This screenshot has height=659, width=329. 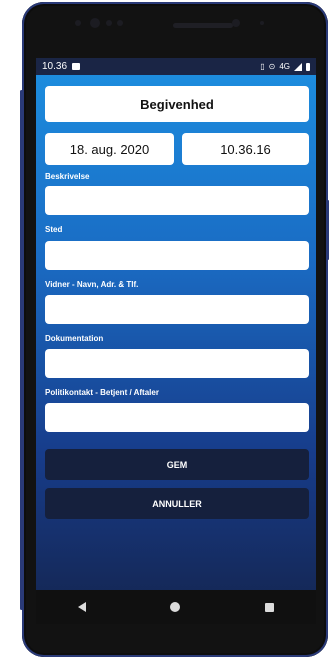 What do you see at coordinates (177, 417) in the screenshot?
I see `police-contact-field` at bounding box center [177, 417].